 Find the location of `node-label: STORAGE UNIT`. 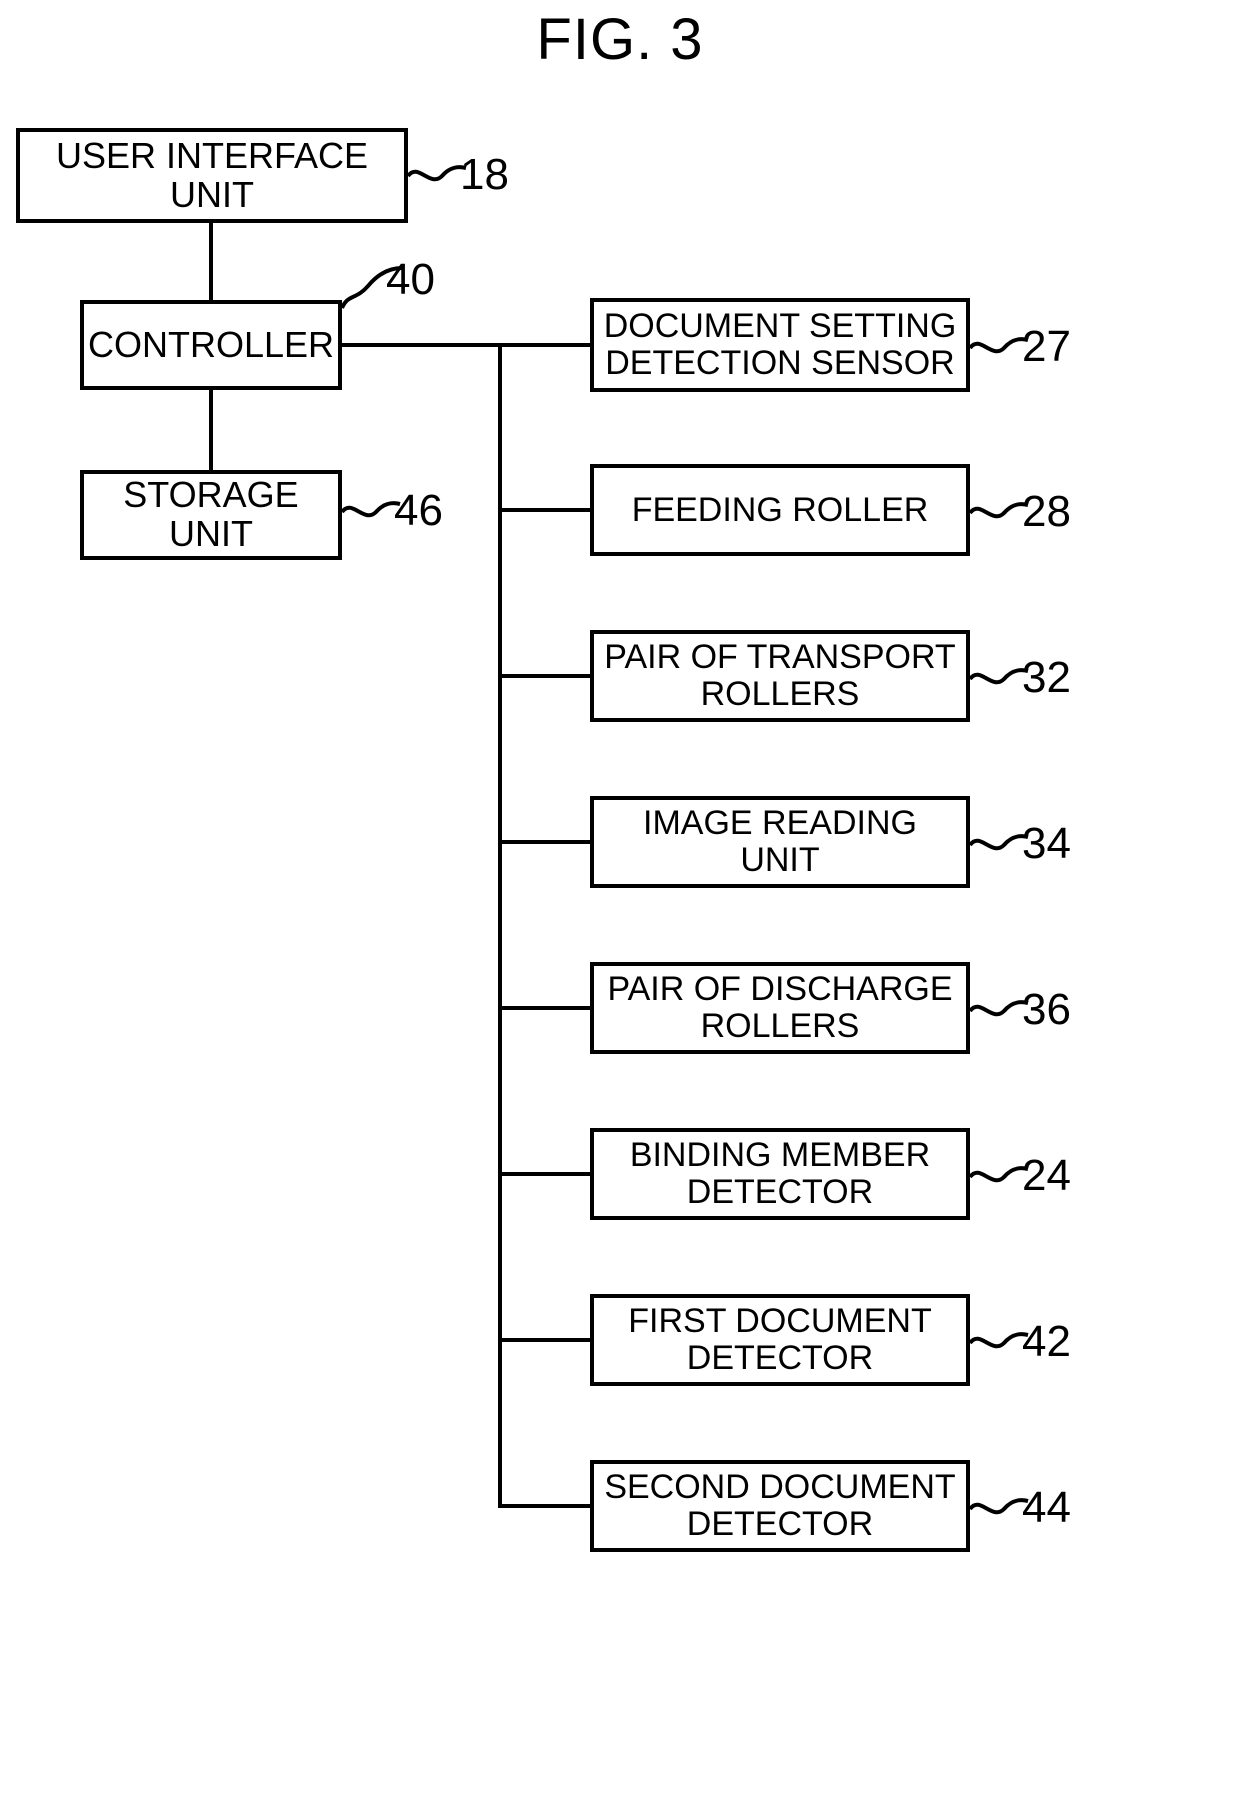

node-label: STORAGE UNIT is located at coordinates (211, 514).